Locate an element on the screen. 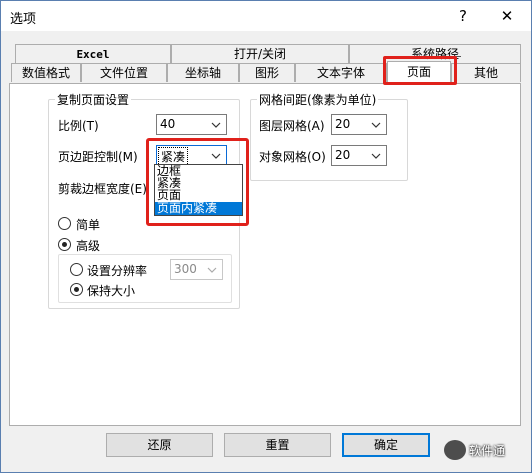 This screenshot has width=532, height=473. tab-axis-label: 坐标轴 is located at coordinates (202, 73).